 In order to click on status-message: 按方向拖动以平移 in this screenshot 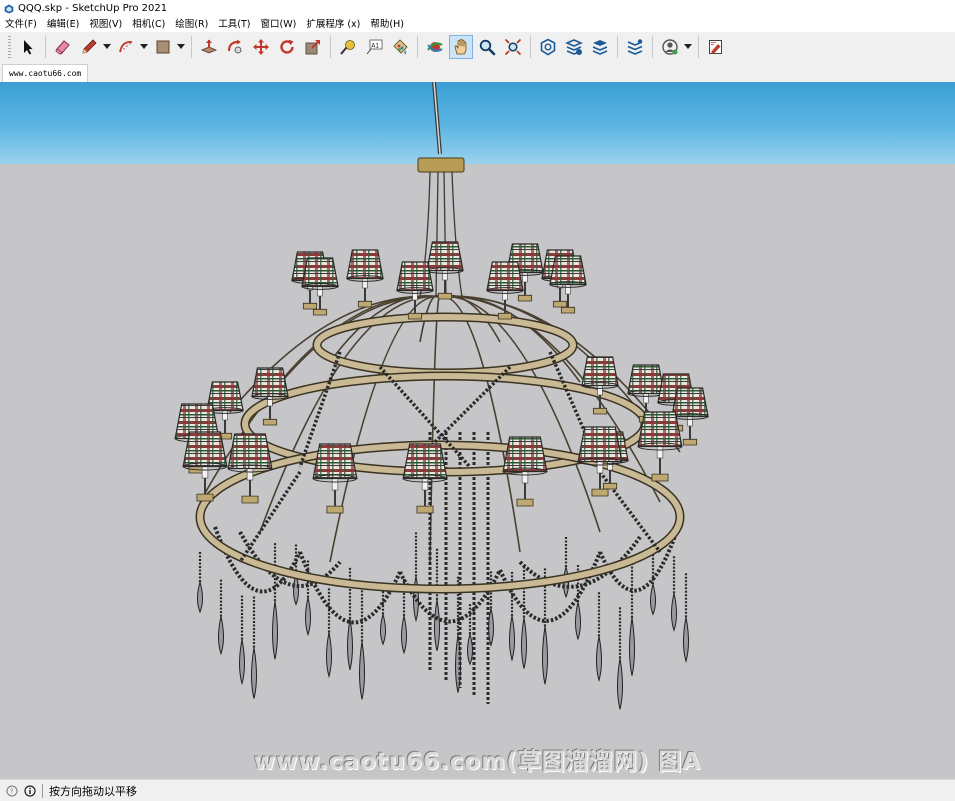, I will do `click(93, 791)`.